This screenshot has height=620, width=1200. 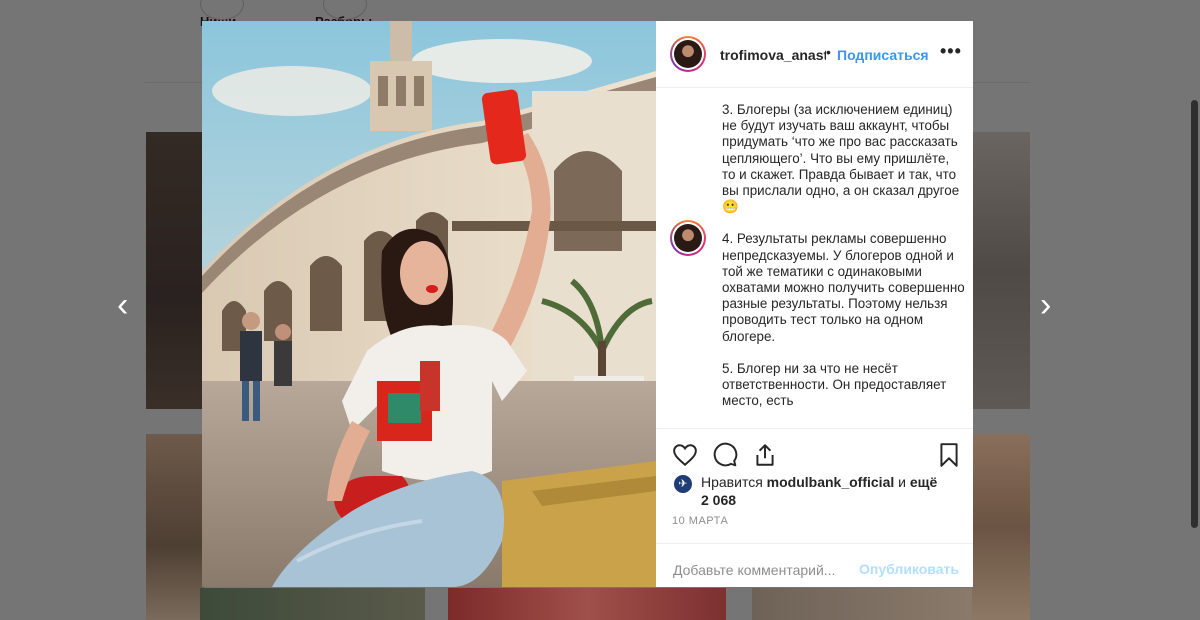 I want to click on follow-button: Подписаться, so click(x=883, y=55).